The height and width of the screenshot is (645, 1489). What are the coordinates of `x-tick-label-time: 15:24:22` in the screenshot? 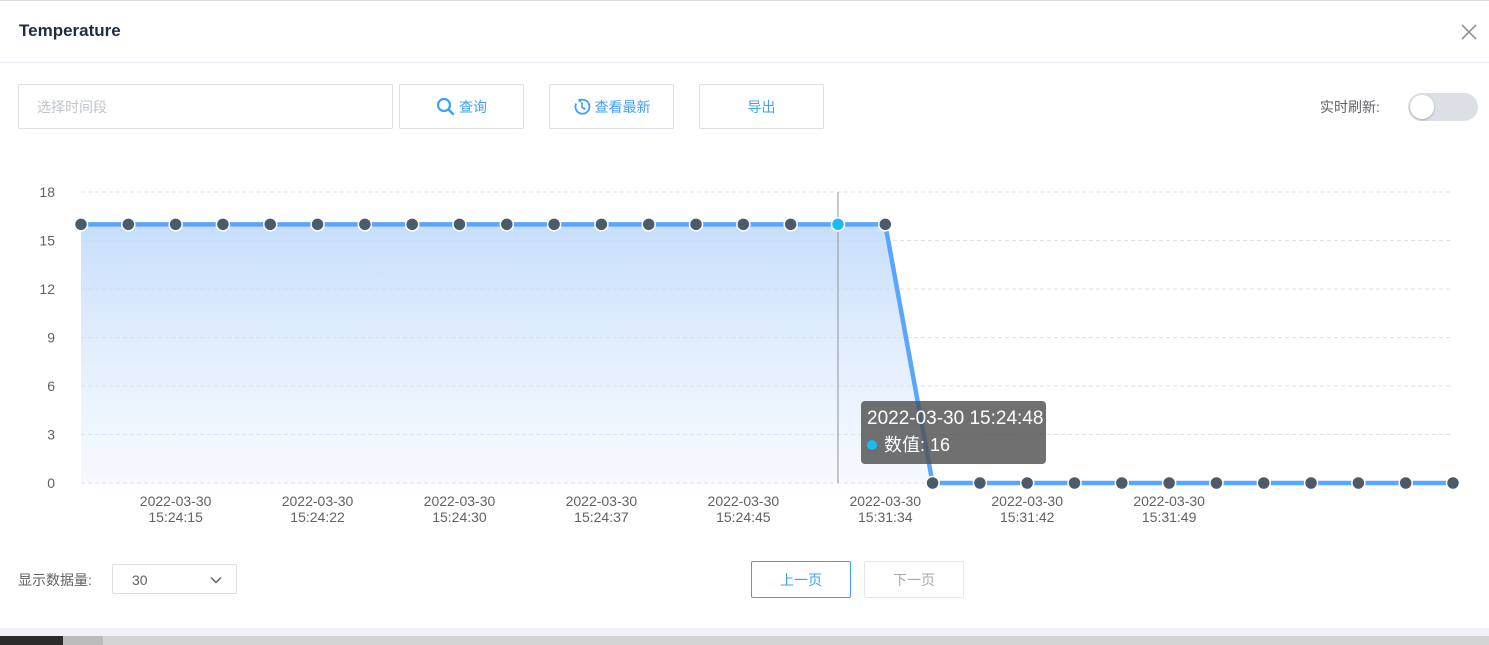 It's located at (317, 517).